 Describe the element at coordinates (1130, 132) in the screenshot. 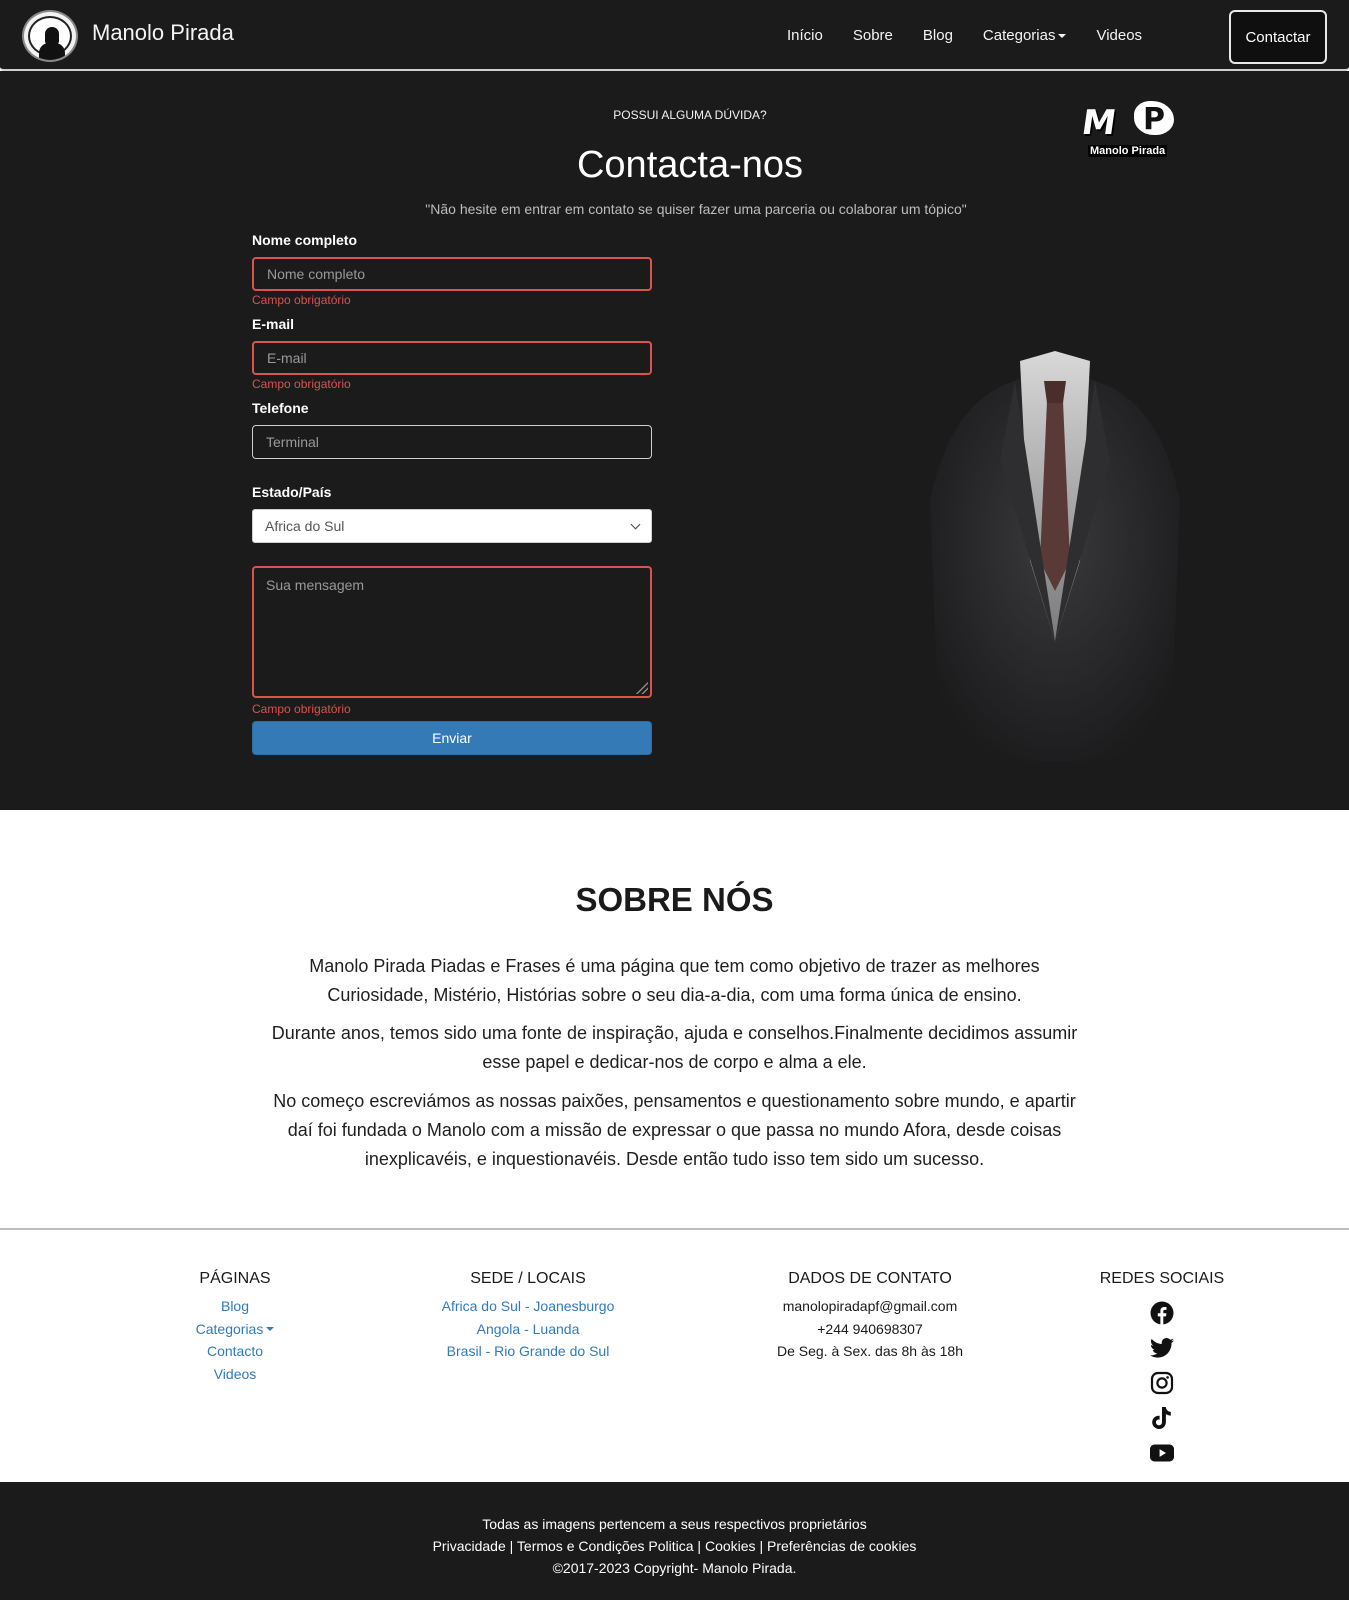

I see `manolo-pirada-logo: M P Manolo Pirada` at that location.